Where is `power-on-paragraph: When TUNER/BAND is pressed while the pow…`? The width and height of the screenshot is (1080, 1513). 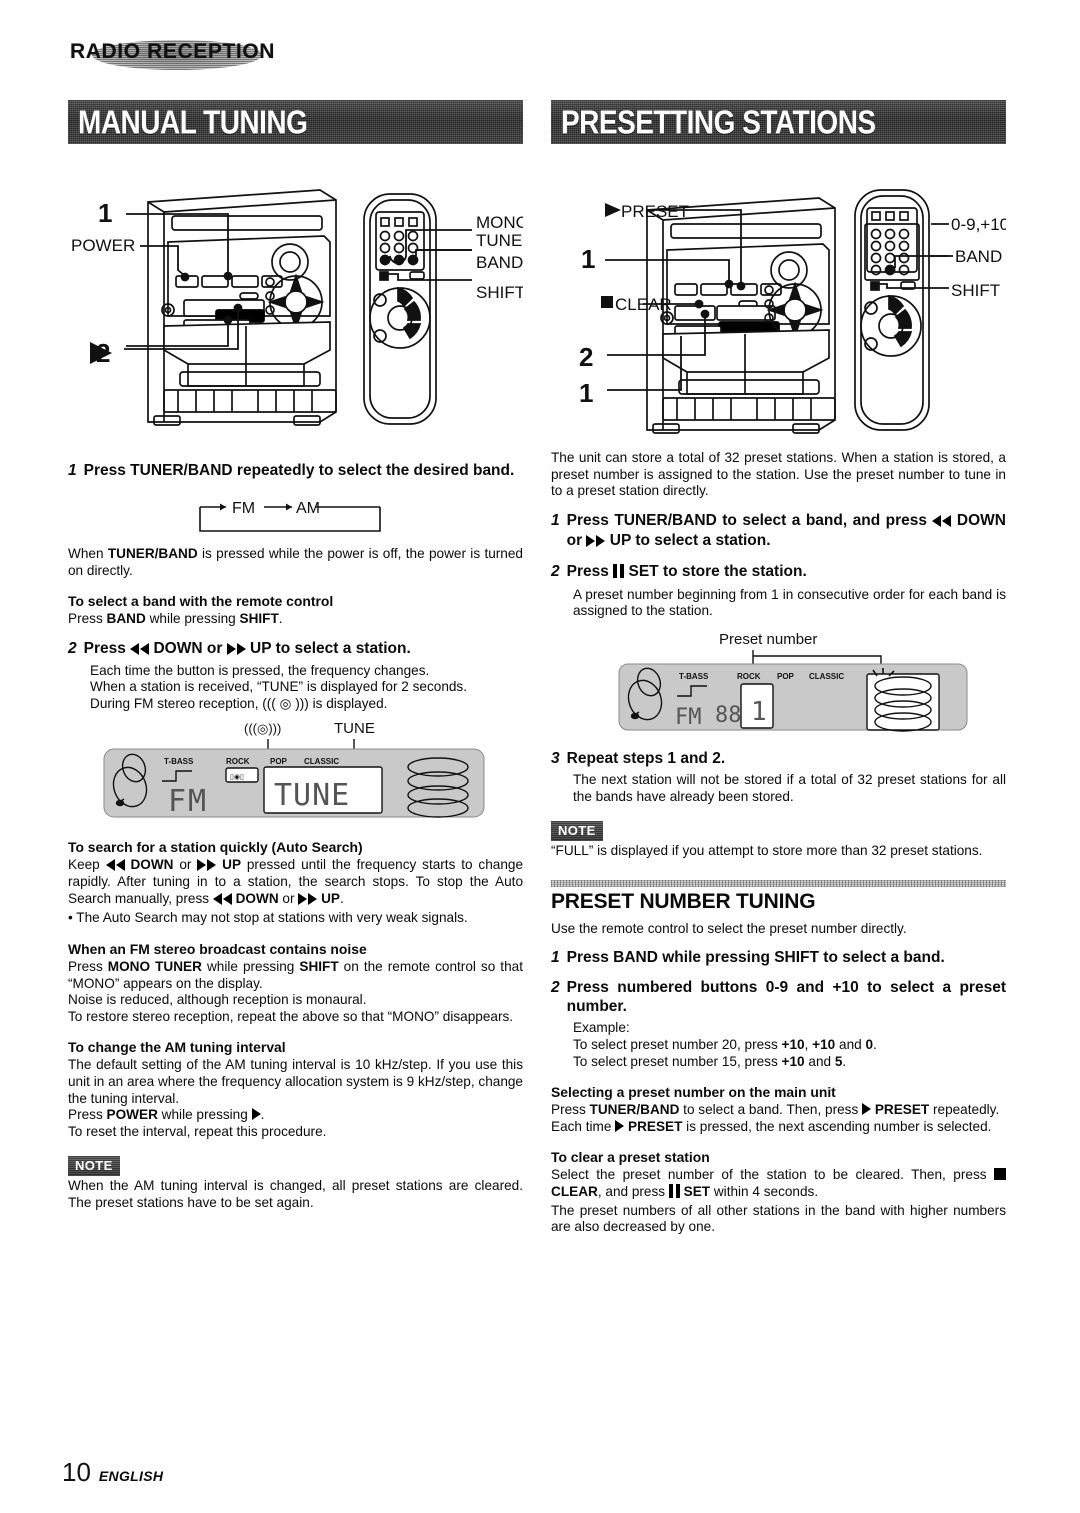
power-on-paragraph: When TUNER/BAND is pressed while the pow… is located at coordinates (295, 562).